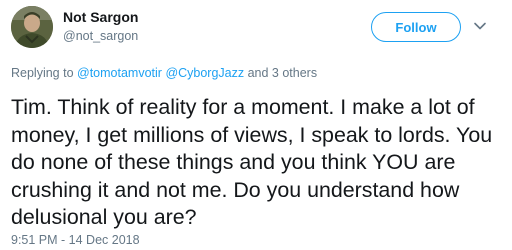  What do you see at coordinates (75, 240) in the screenshot?
I see `tweet-timestamp: 9:51 PM - 14 Dec 2018` at bounding box center [75, 240].